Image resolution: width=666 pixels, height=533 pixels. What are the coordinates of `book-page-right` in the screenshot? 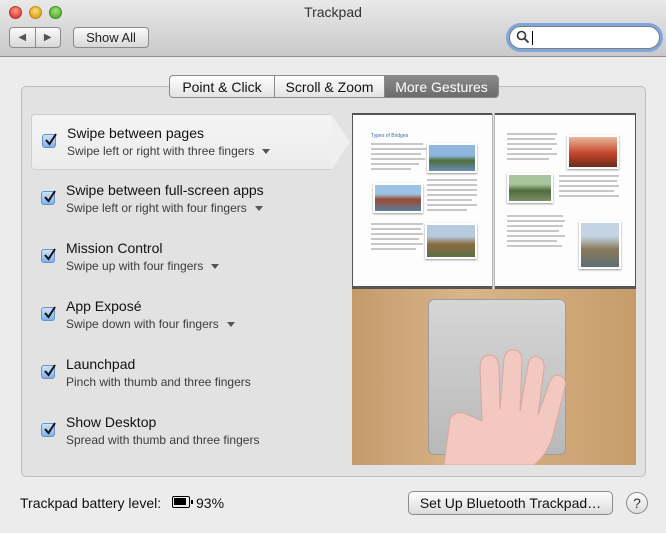 It's located at (565, 200).